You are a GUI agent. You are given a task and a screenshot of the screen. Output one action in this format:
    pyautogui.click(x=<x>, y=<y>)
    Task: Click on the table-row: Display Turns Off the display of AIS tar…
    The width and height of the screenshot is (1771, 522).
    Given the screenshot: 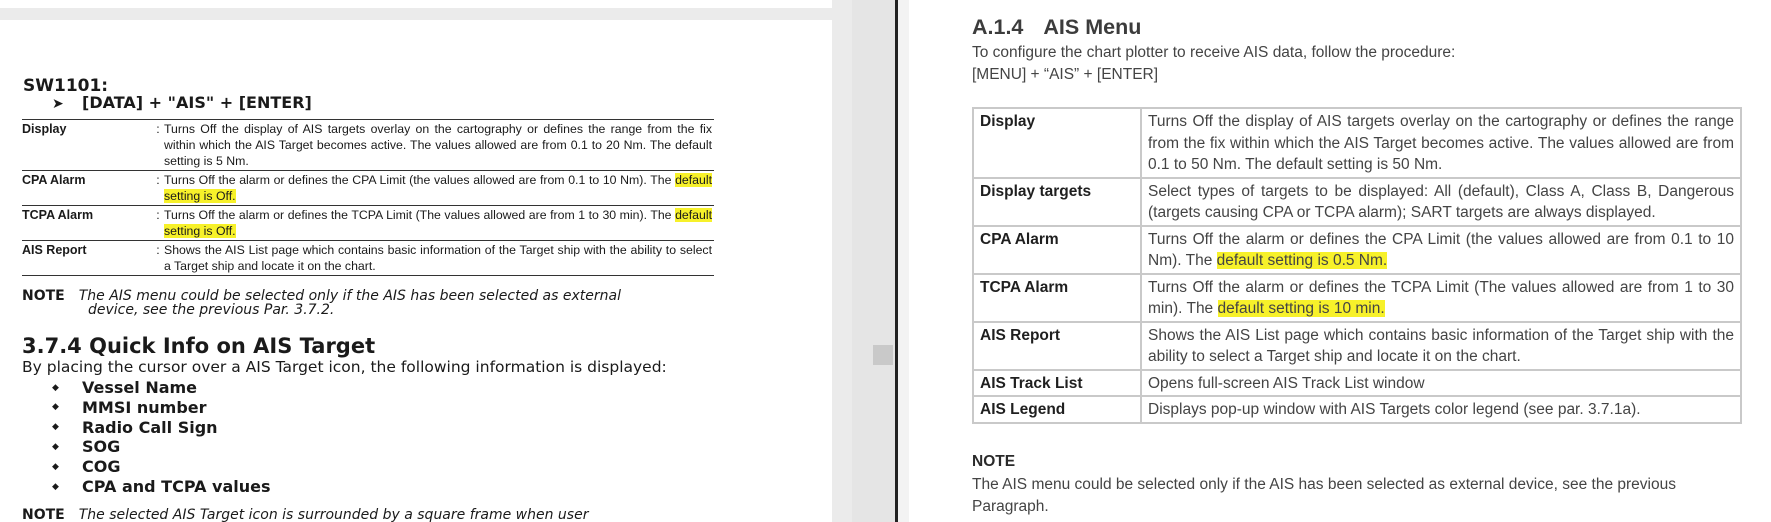 What is the action you would take?
    pyautogui.click(x=1357, y=143)
    